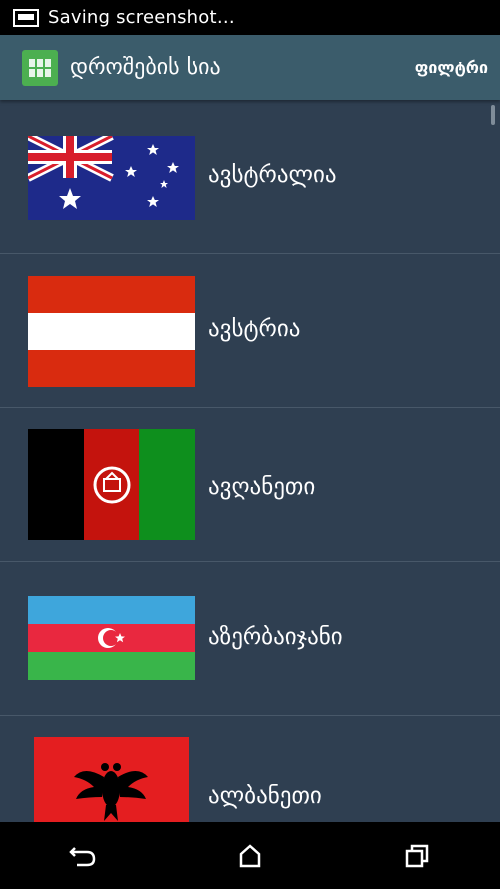 This screenshot has height=889, width=500. What do you see at coordinates (145, 67) in the screenshot?
I see `page-title: დროშების სია` at bounding box center [145, 67].